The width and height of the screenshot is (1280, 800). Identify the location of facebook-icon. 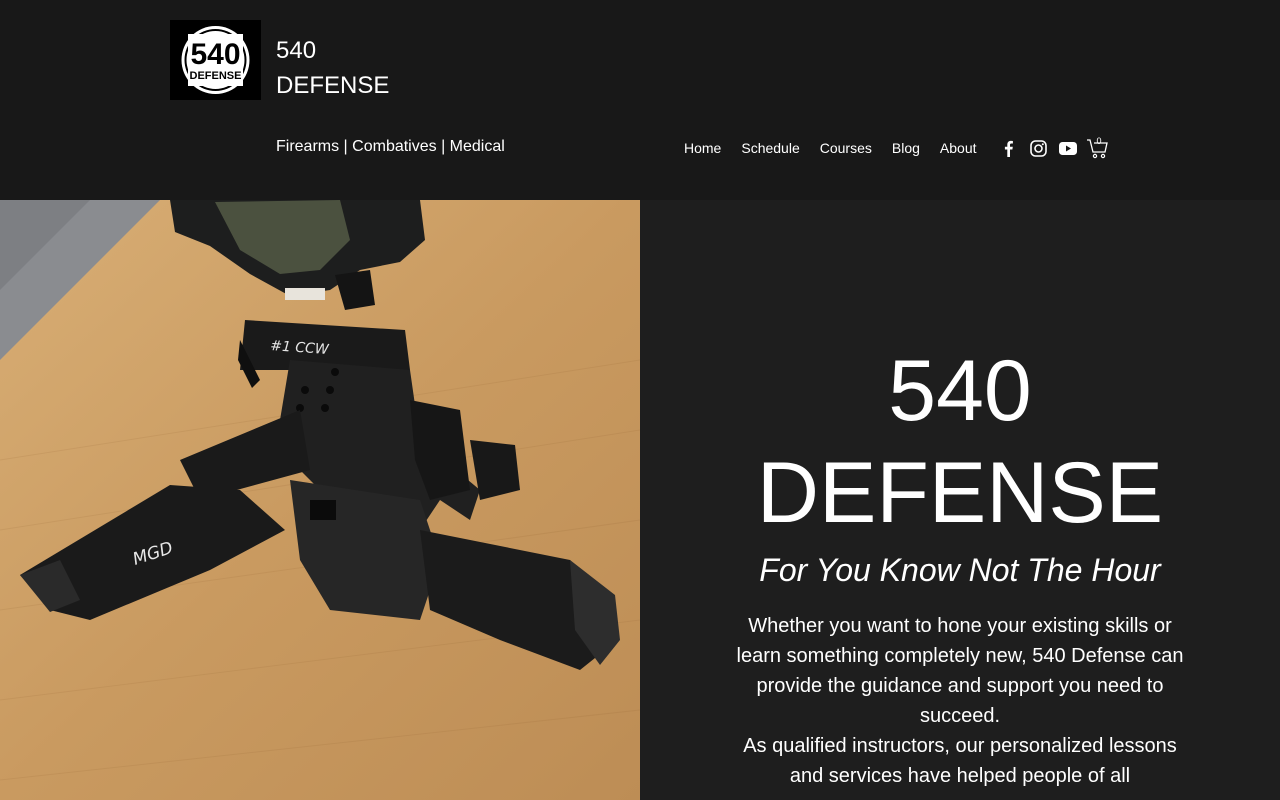
(1008, 148).